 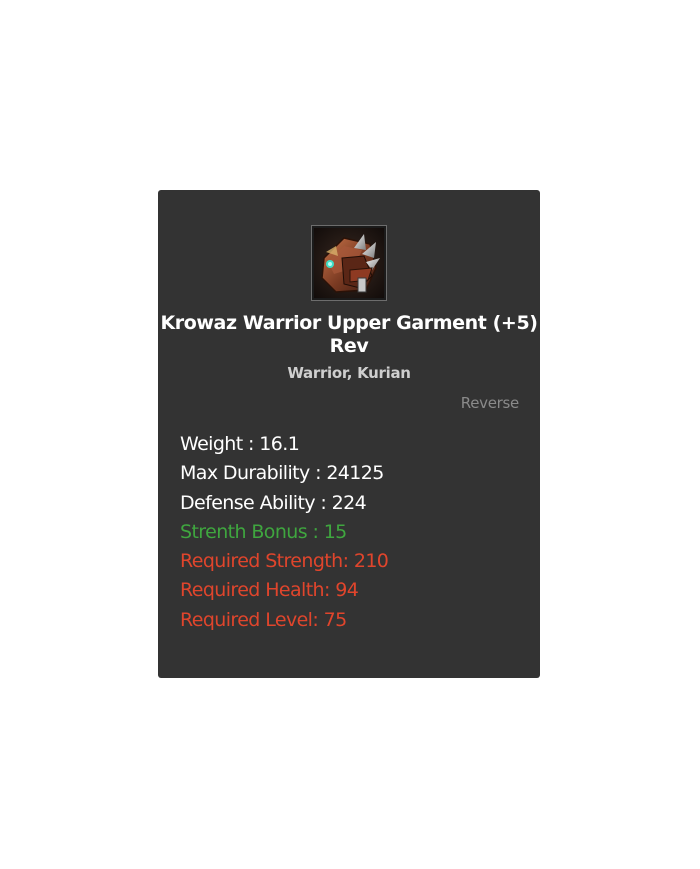 I want to click on stat-required-health: Required Health: 94, so click(x=269, y=590).